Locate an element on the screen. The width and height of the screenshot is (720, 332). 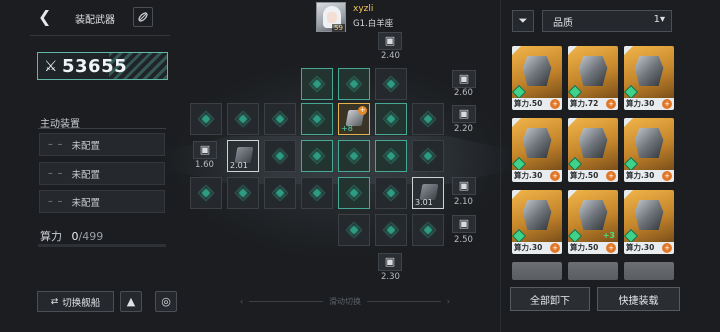
back-arrow-icon: ❮ is located at coordinates (46, 17).